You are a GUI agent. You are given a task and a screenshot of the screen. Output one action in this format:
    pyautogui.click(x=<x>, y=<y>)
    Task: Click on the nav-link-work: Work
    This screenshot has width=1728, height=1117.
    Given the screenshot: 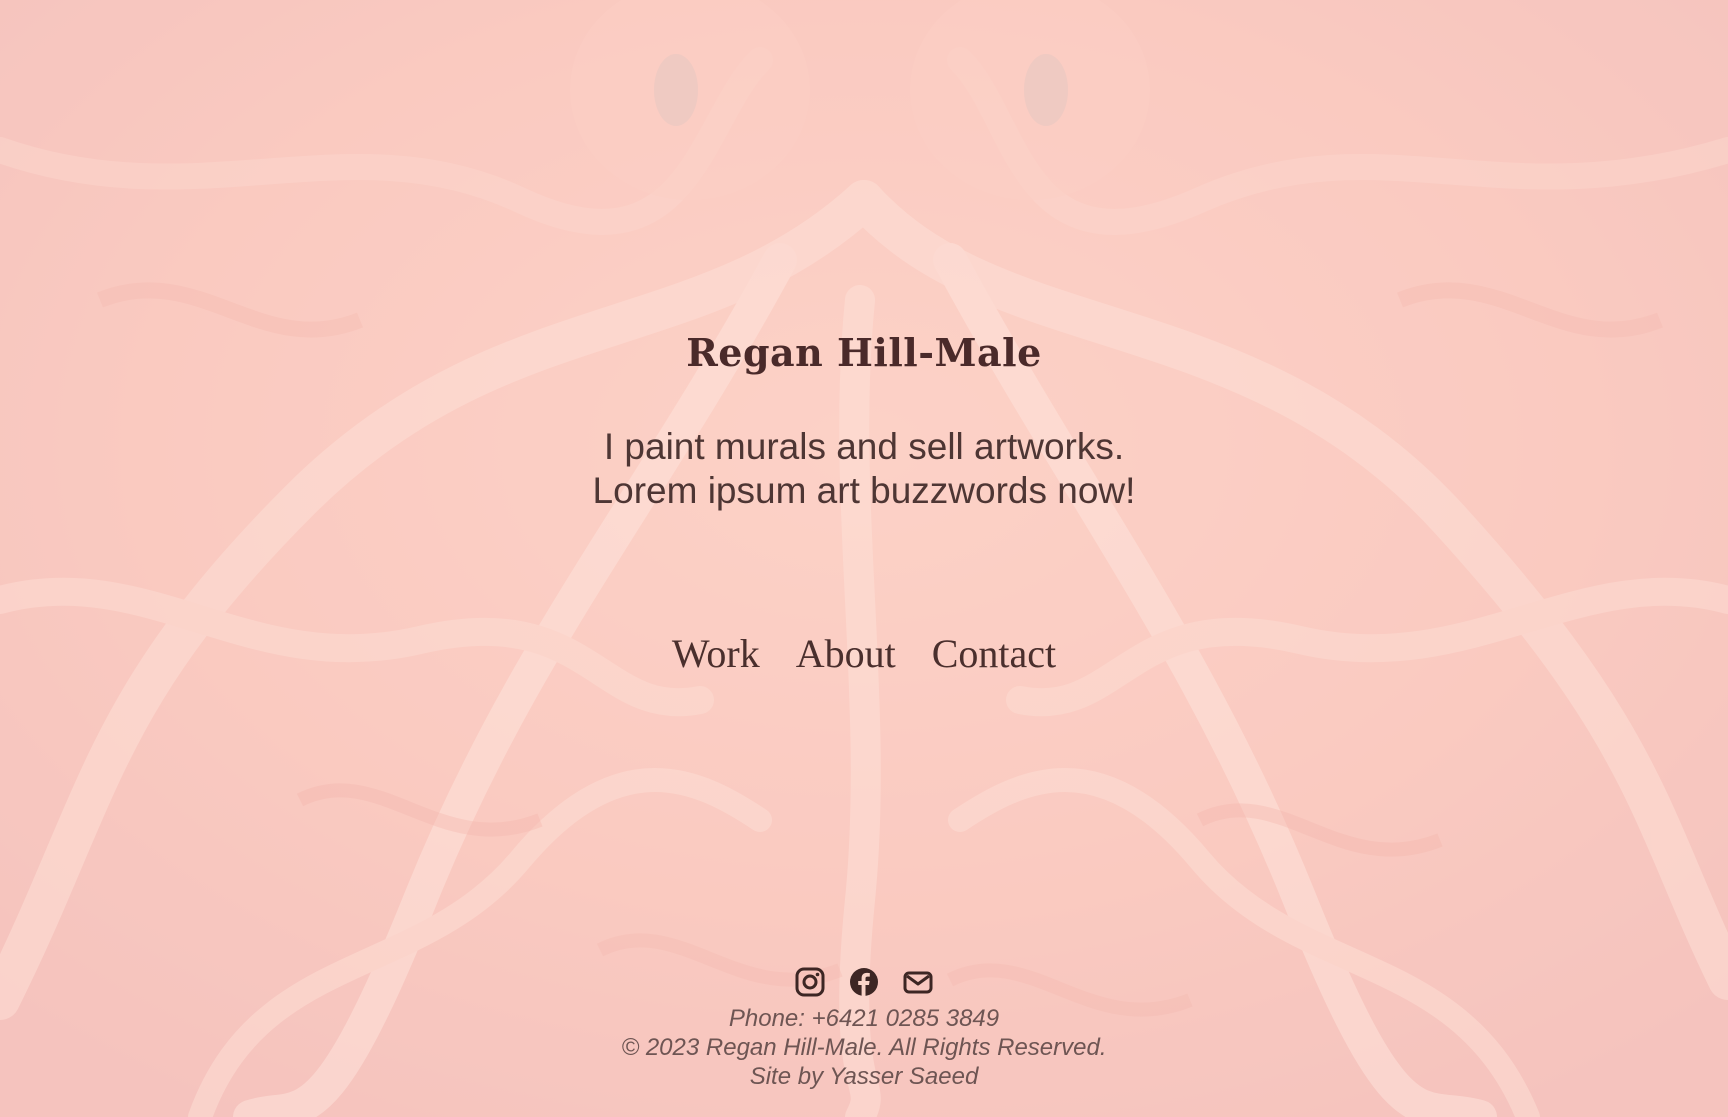 What is the action you would take?
    pyautogui.click(x=716, y=653)
    